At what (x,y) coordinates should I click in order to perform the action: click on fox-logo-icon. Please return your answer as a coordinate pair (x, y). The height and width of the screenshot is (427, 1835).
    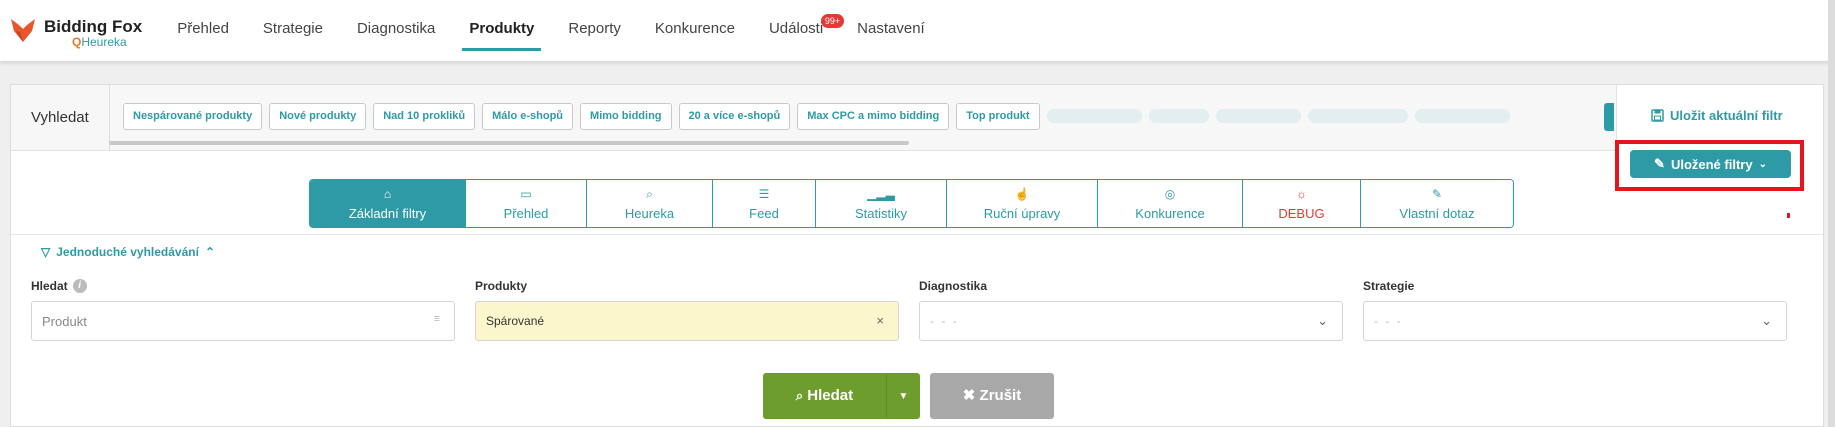
    Looking at the image, I should click on (23, 30).